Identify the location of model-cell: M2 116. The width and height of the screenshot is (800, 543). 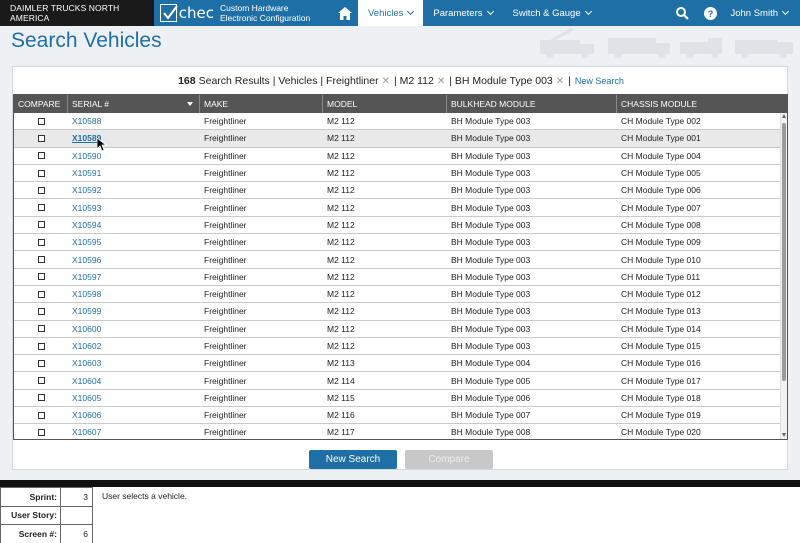
(341, 415).